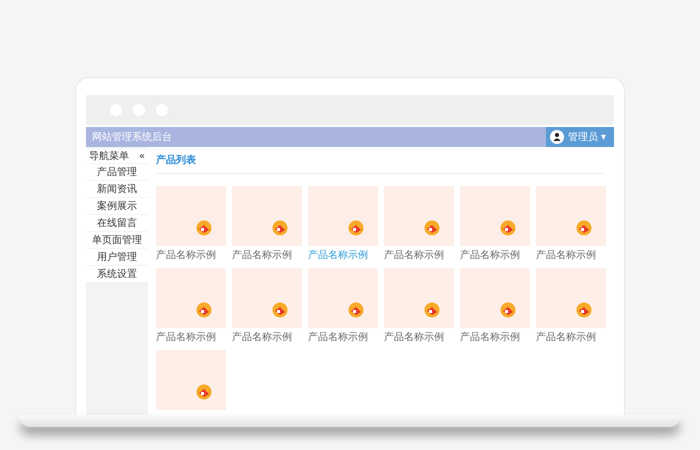 The height and width of the screenshot is (450, 700). I want to click on site-title: 网站管理系统后台, so click(132, 137).